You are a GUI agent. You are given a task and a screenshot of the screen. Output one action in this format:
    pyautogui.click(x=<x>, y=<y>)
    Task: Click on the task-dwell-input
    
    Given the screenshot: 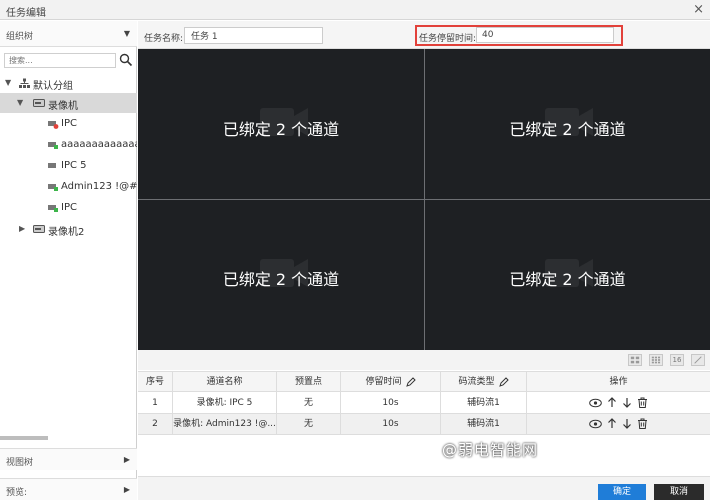 What is the action you would take?
    pyautogui.click(x=545, y=35)
    